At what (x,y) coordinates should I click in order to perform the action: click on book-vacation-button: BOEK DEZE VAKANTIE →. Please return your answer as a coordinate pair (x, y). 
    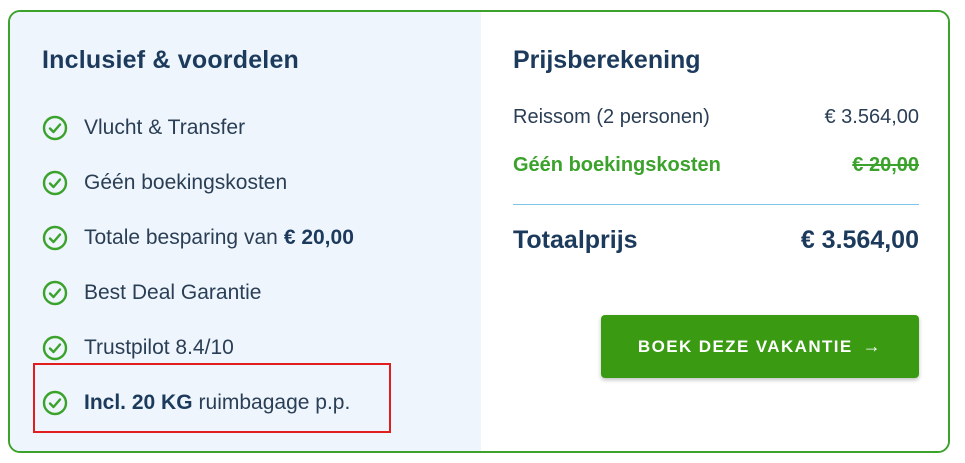
    Looking at the image, I should click on (760, 346).